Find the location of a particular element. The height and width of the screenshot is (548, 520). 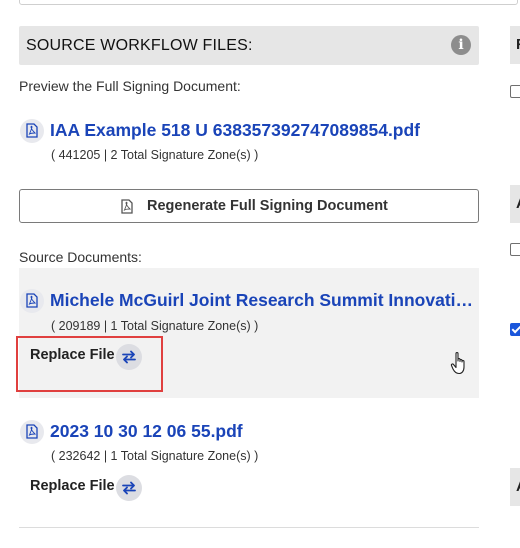

preview-file-link: IAA Example 518 U 638357392747089854.pdf is located at coordinates (250, 130).